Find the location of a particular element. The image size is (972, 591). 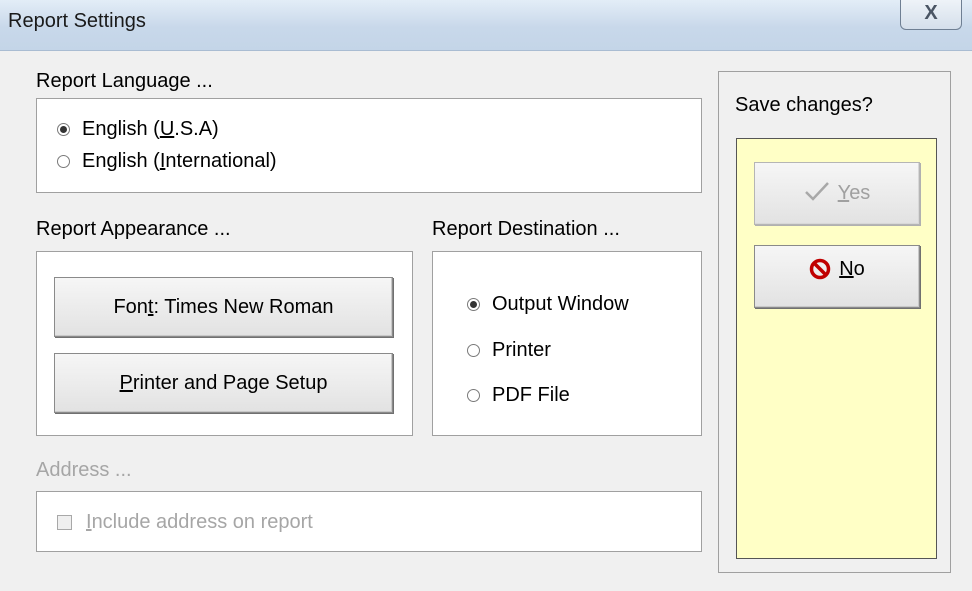

printer-page-setup-button: Printer and Page Setup is located at coordinates (223, 383).